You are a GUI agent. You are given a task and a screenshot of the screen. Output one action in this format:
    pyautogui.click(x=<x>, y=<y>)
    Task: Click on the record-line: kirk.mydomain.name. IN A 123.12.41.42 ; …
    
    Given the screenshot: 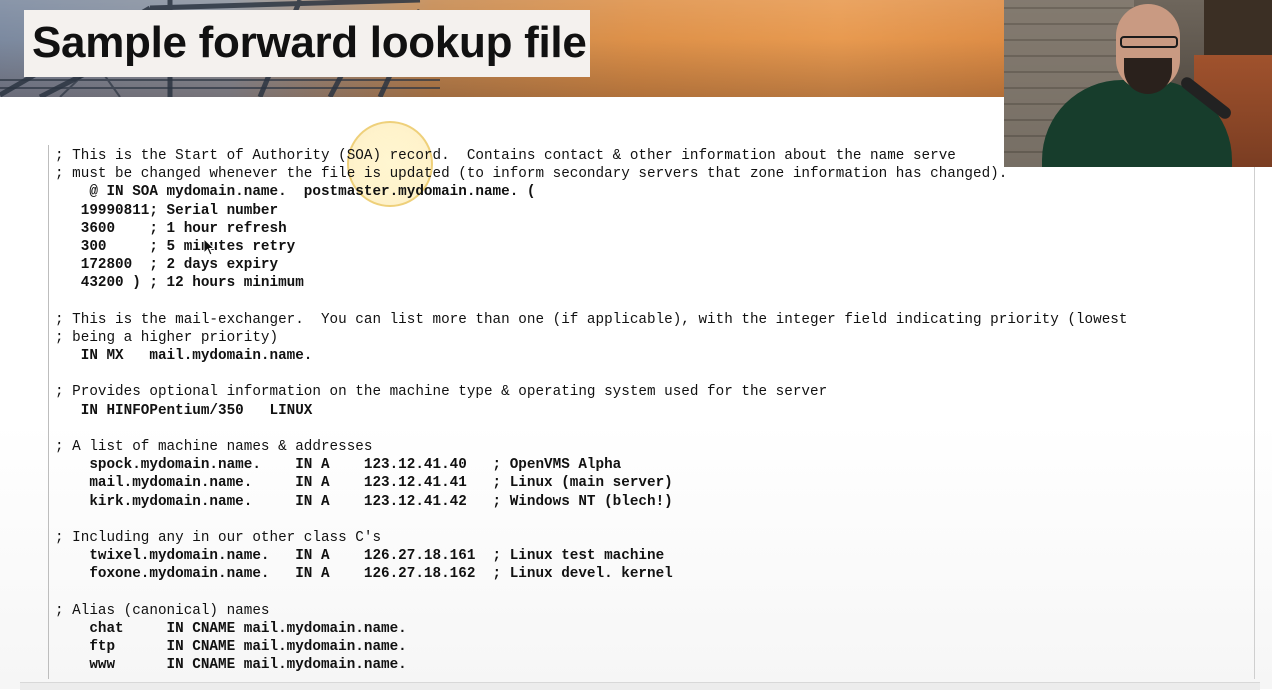 What is the action you would take?
    pyautogui.click(x=364, y=501)
    